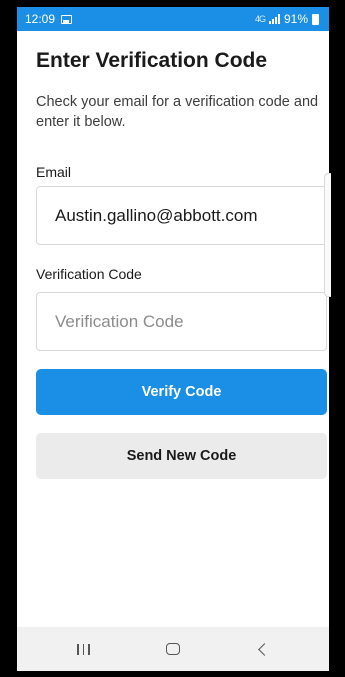 The width and height of the screenshot is (345, 677). Describe the element at coordinates (181, 456) in the screenshot. I see `send-new-code-button: Send New Code` at that location.